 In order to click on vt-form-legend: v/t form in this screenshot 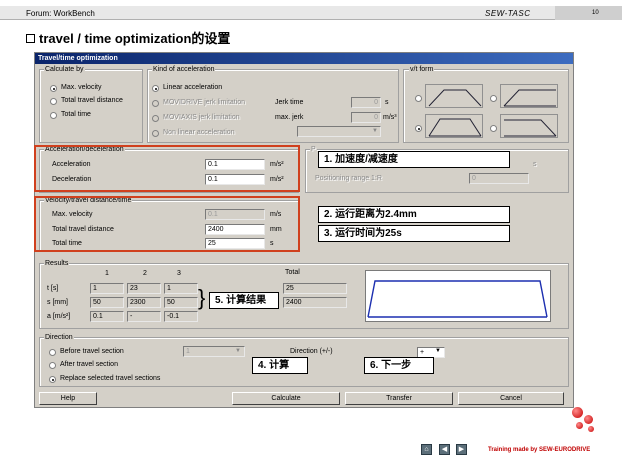, I will do `click(422, 69)`.